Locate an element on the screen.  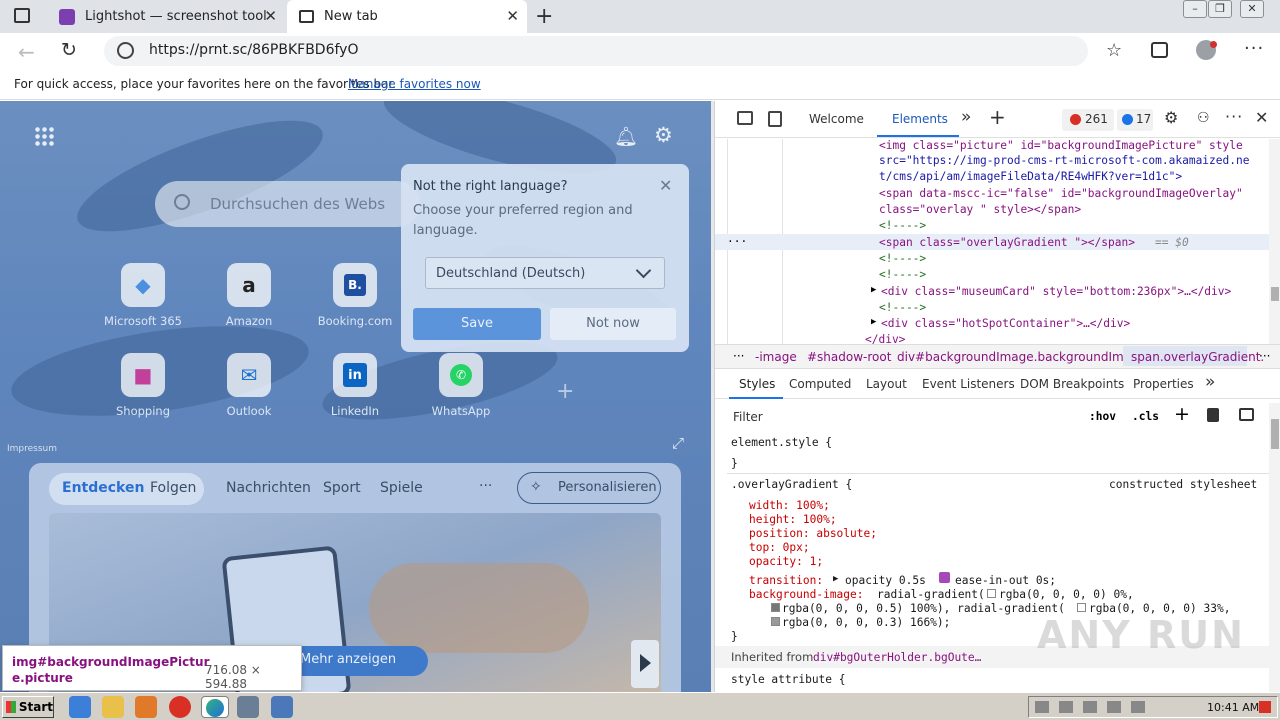
tray-alert-icon is located at coordinates (1265, 707).